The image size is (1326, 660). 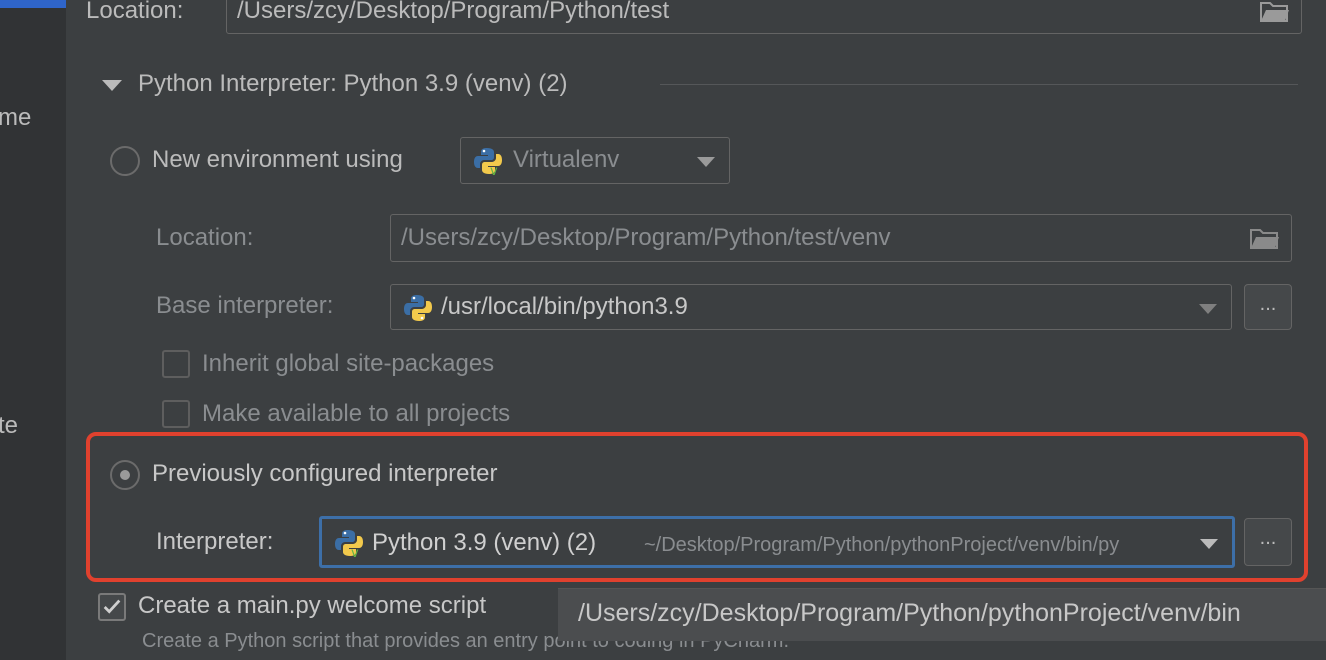 What do you see at coordinates (135, 12) in the screenshot?
I see `project-location-label: Location:` at bounding box center [135, 12].